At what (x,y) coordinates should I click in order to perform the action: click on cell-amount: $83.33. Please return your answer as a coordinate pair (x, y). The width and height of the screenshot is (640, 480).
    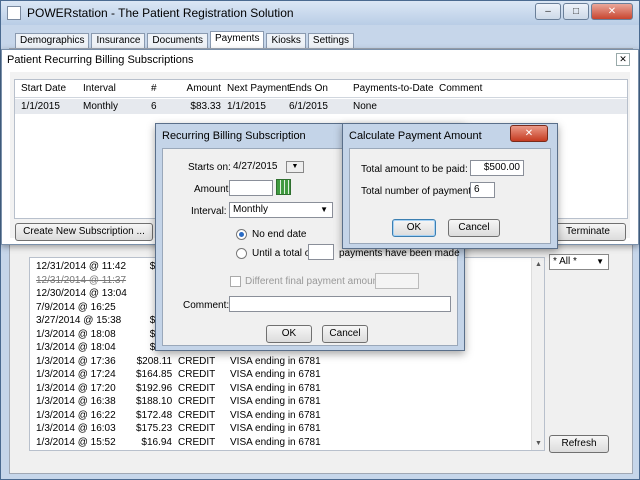
    Looking at the image, I should click on (205, 106).